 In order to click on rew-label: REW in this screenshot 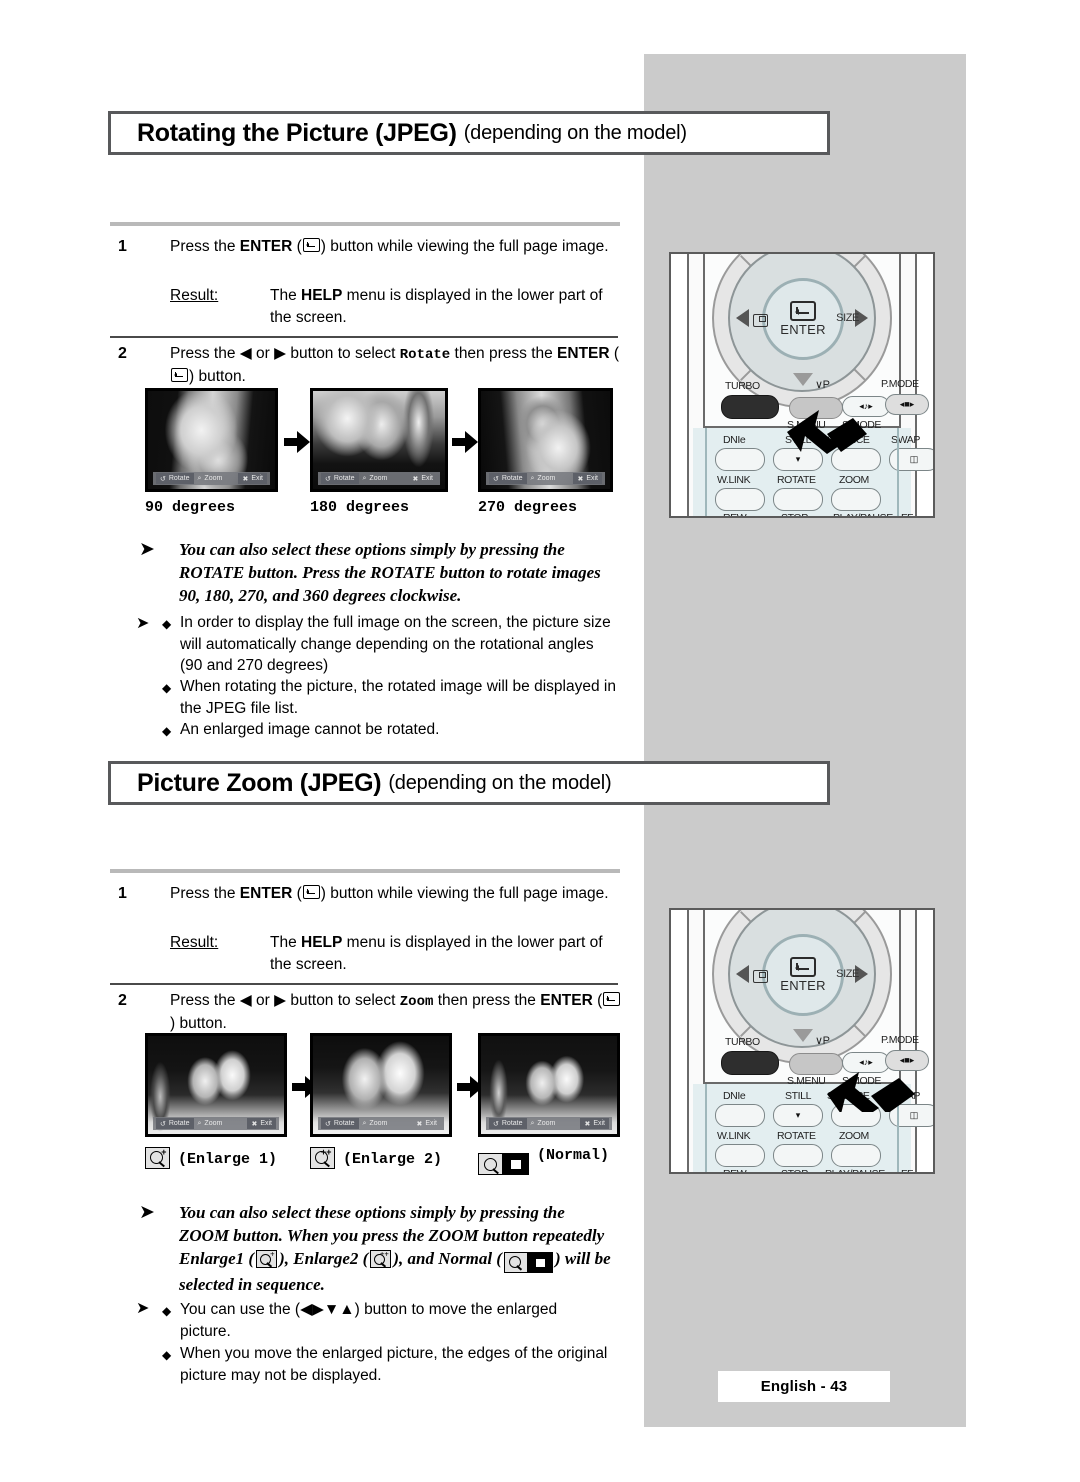, I will do `click(735, 515)`.